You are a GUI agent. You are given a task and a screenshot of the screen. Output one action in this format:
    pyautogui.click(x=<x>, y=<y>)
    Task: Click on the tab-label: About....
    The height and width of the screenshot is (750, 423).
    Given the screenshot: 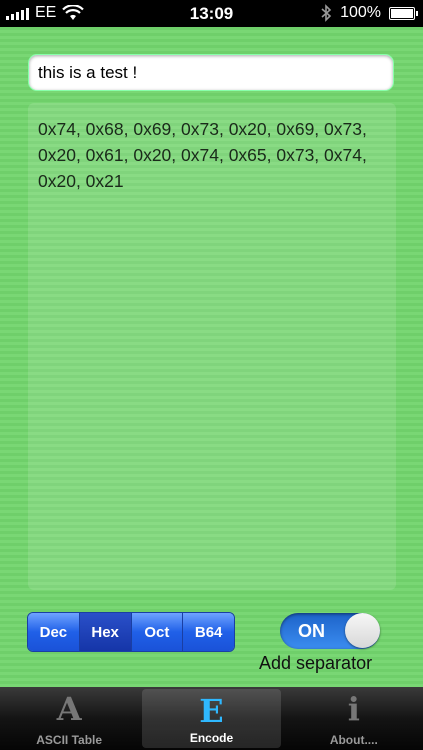 What is the action you would take?
    pyautogui.click(x=353, y=740)
    